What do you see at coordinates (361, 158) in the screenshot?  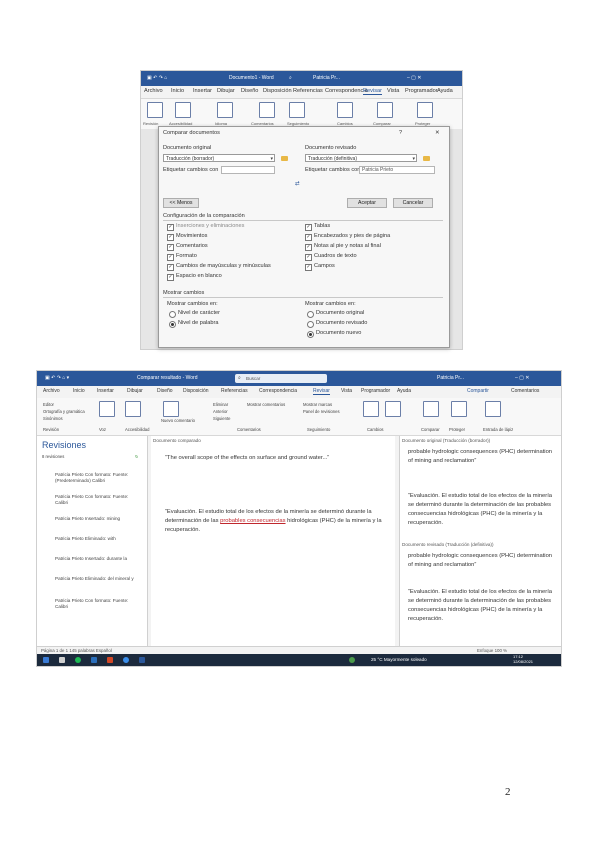 I see `revised-document-select: Traducción (definitiva) ▾` at bounding box center [361, 158].